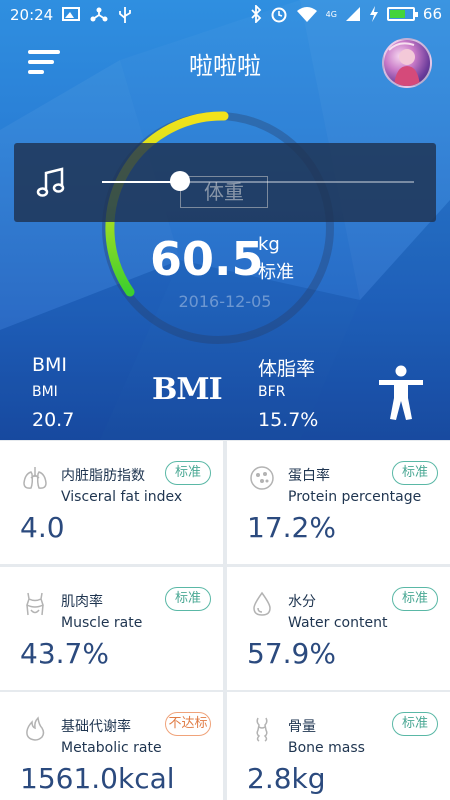 Image resolution: width=450 pixels, height=800 pixels. What do you see at coordinates (122, 497) in the screenshot?
I see `card-title-en: Visceral fat index` at bounding box center [122, 497].